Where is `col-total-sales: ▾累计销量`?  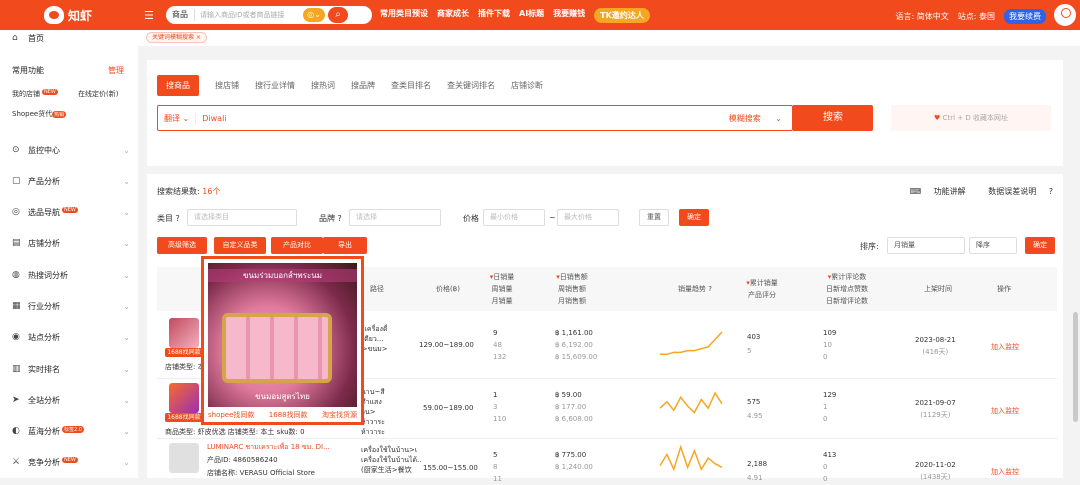
col-total-sales: ▾累计销量 is located at coordinates (762, 283).